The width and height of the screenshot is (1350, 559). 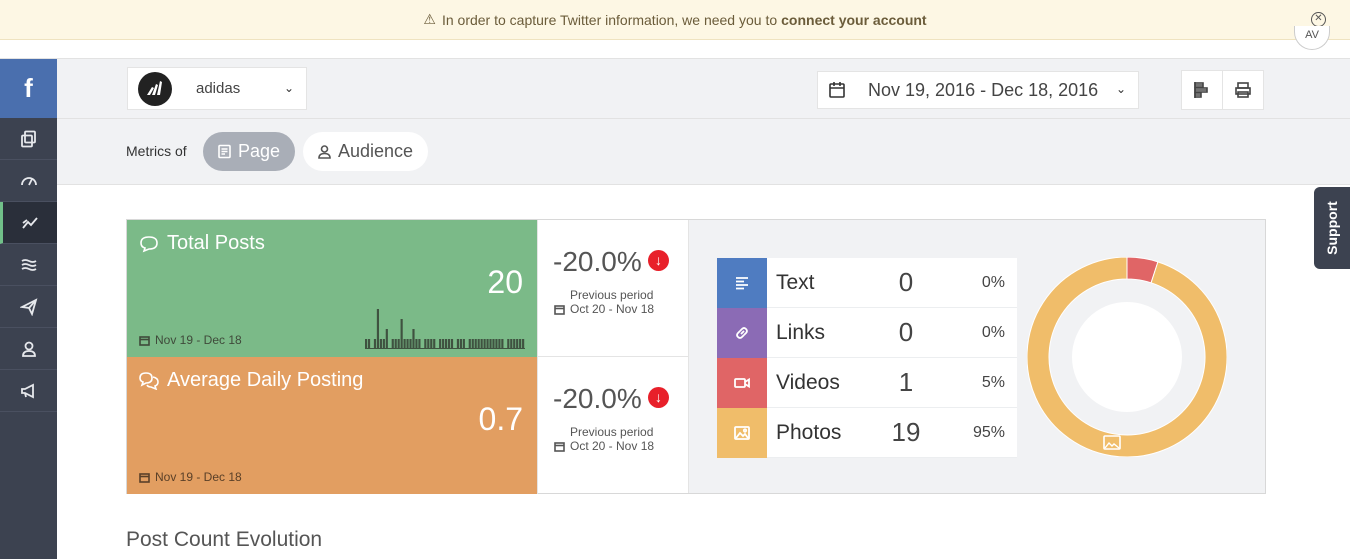 What do you see at coordinates (742, 432) in the screenshot?
I see `image-icon` at bounding box center [742, 432].